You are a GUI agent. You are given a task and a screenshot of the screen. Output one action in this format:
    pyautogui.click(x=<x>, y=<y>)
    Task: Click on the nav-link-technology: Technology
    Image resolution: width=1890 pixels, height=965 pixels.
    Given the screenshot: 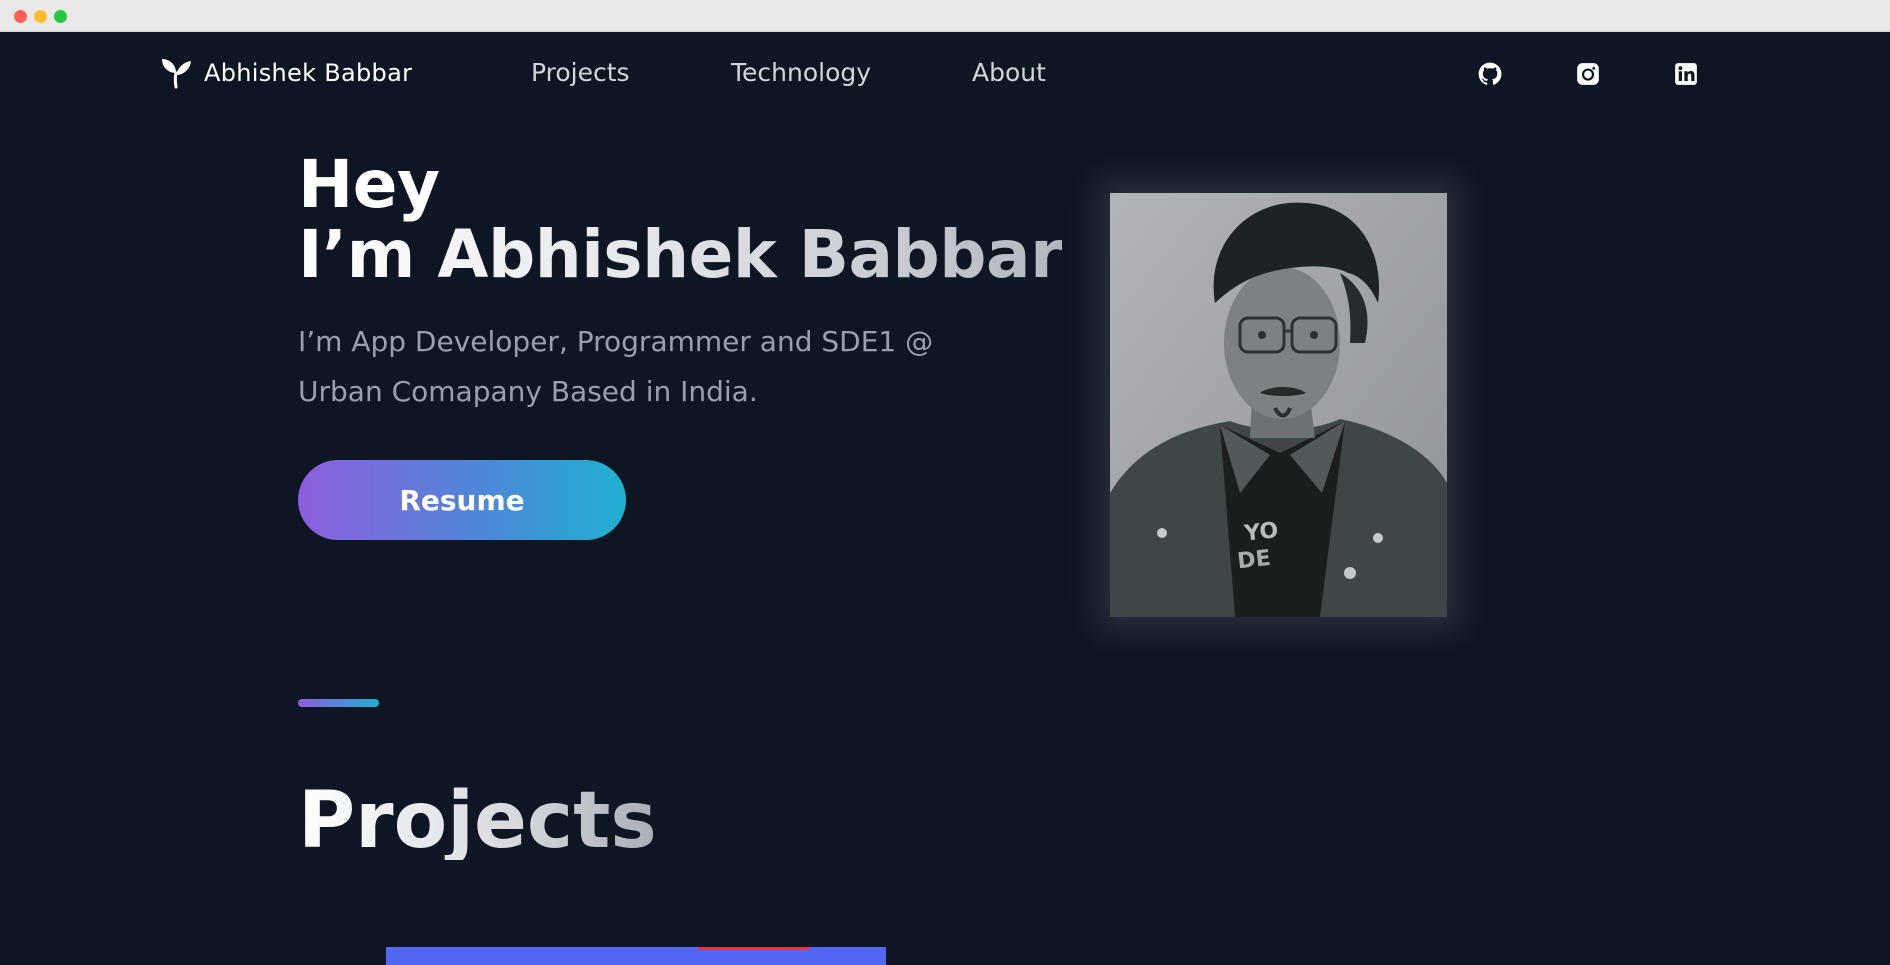 What is the action you would take?
    pyautogui.click(x=801, y=73)
    